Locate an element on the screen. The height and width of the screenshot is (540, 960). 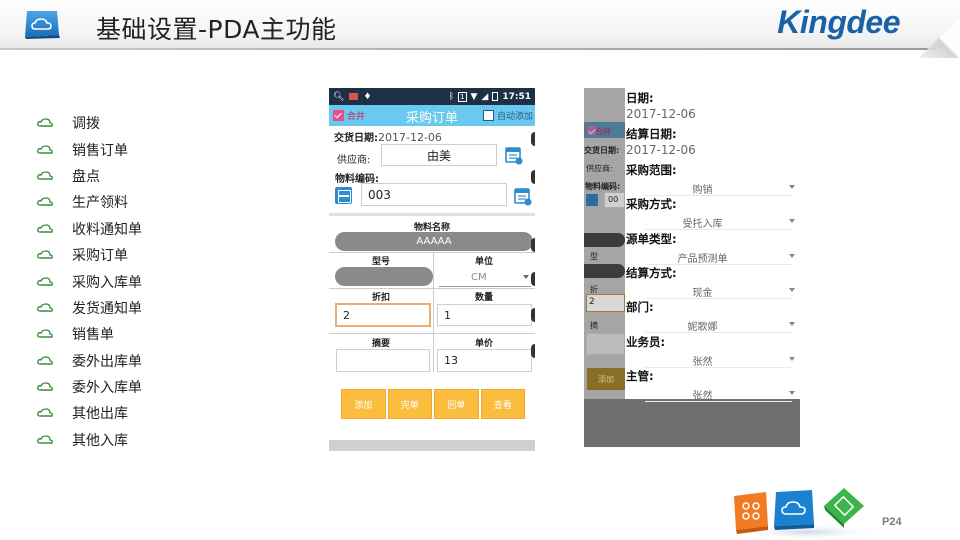
title-bar: 合并 采购订单 自动添加 is located at coordinates (432, 115).